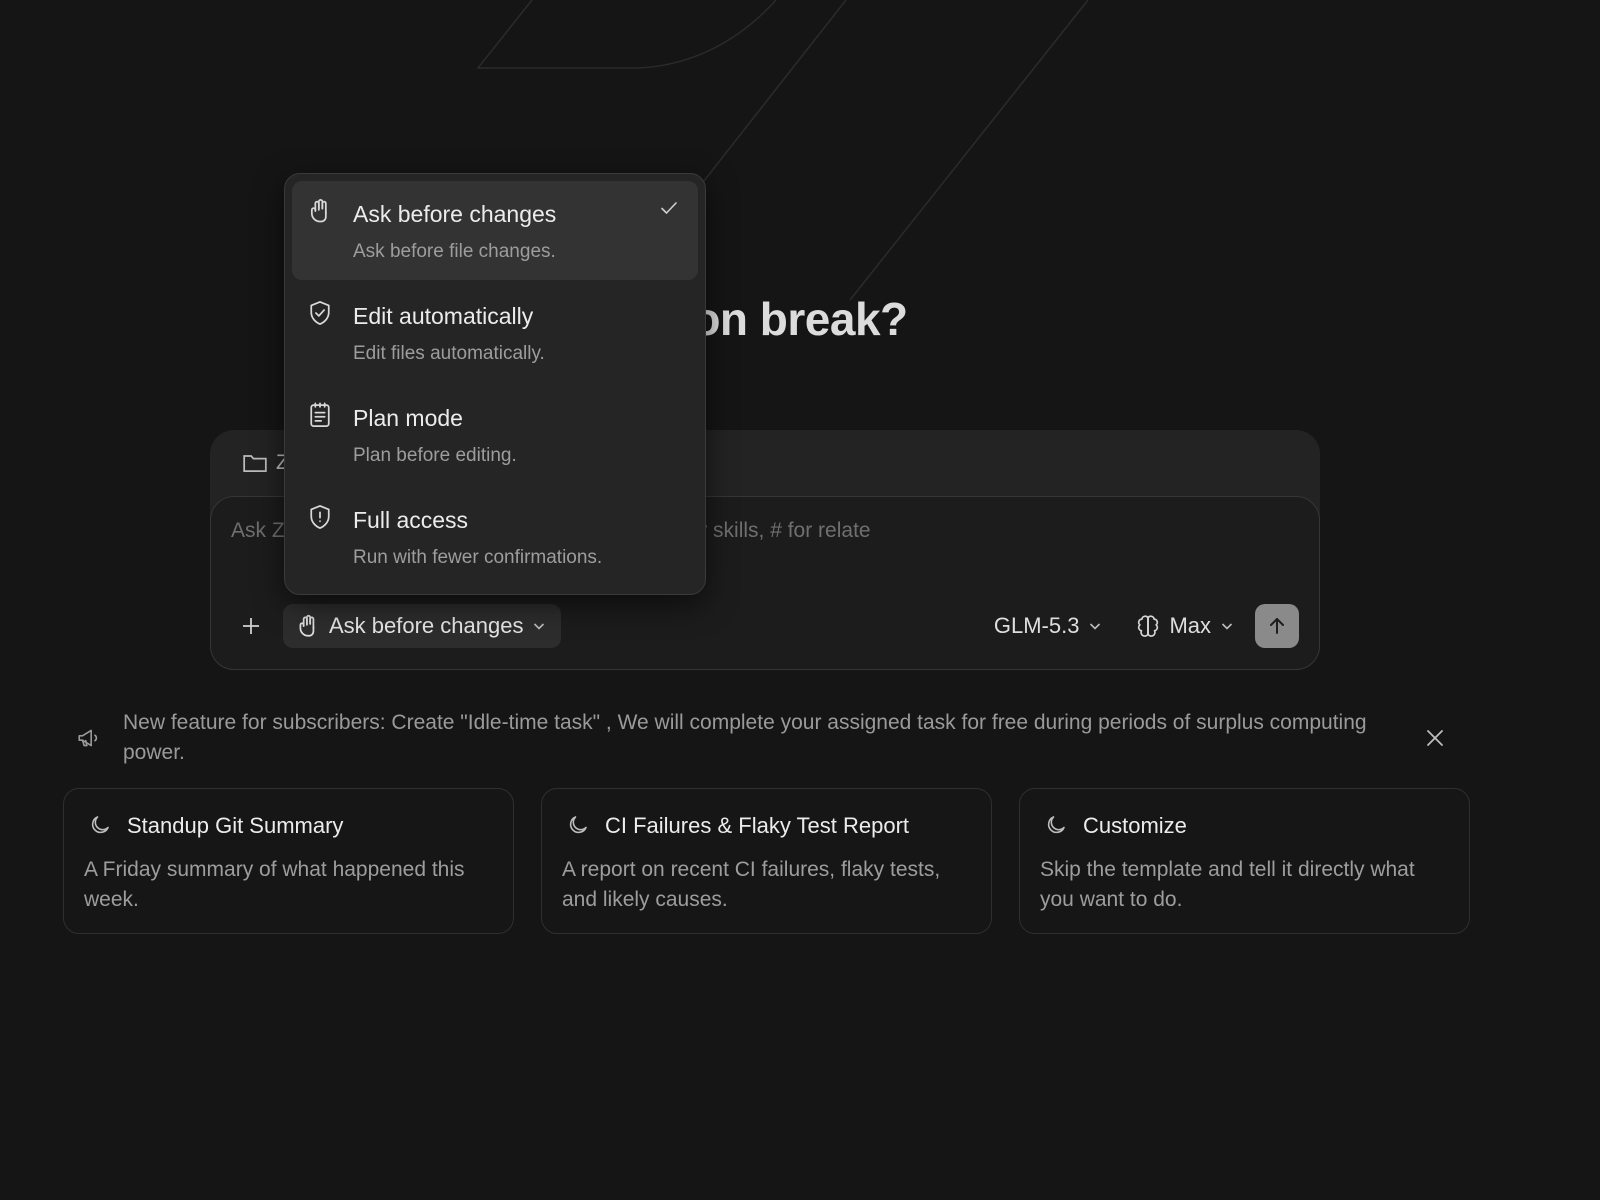  I want to click on mode-option-desc: Ask before file changes., so click(454, 251).